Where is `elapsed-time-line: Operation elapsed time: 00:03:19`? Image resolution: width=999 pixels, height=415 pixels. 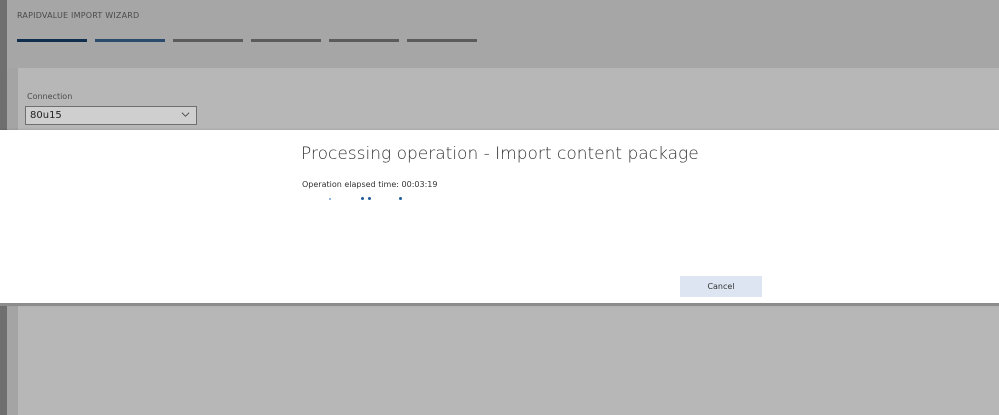
elapsed-time-line: Operation elapsed time: 00:03:19 is located at coordinates (369, 184).